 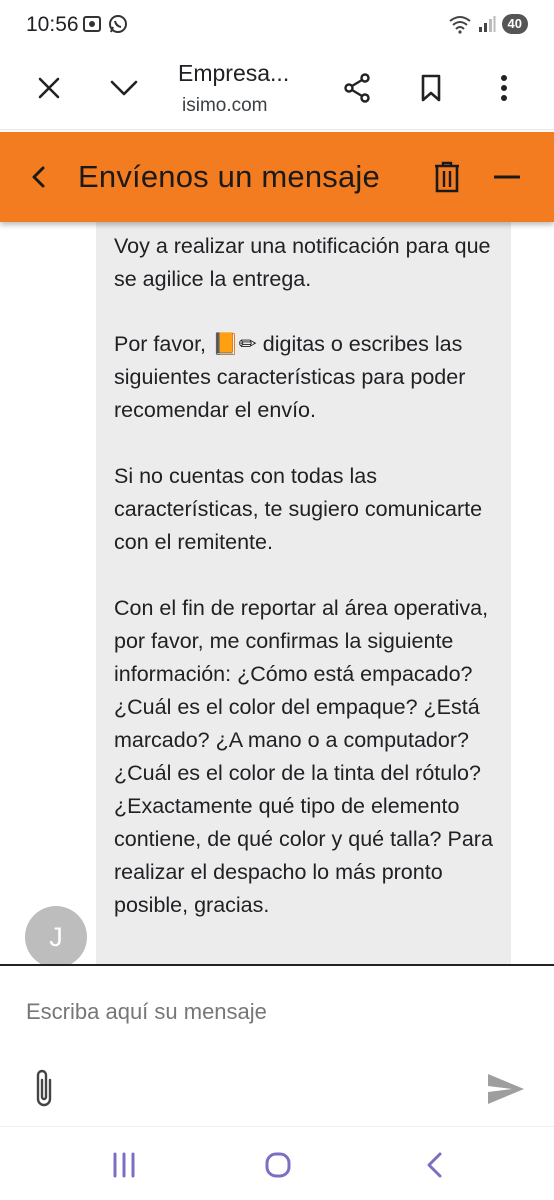 I want to click on message-input, so click(x=276, y=1012).